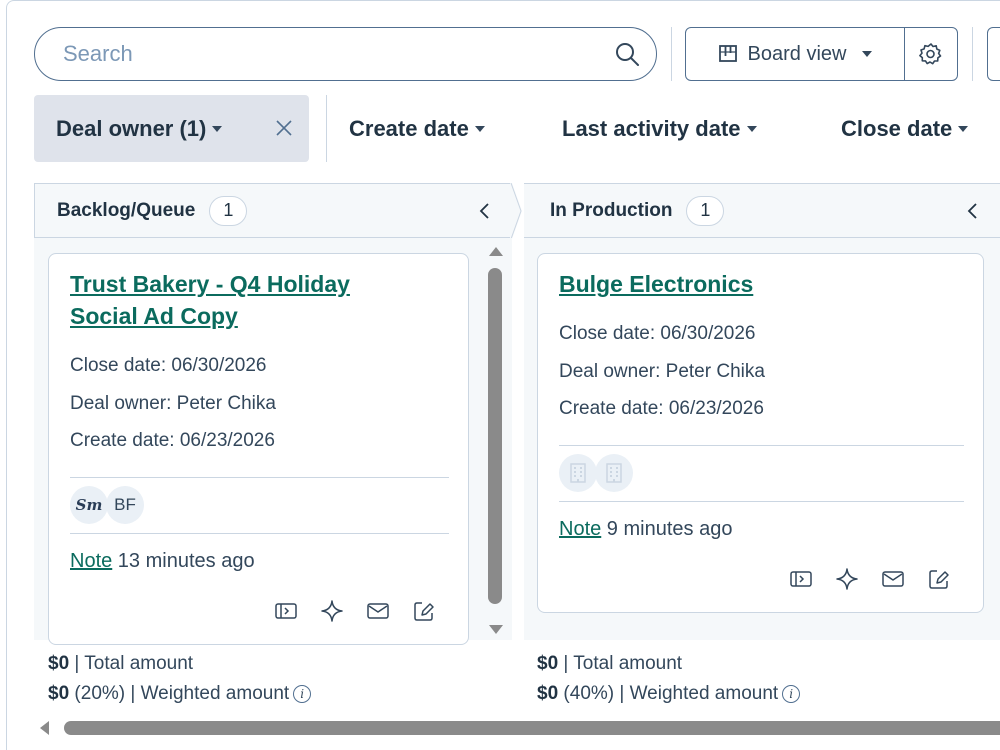 The height and width of the screenshot is (750, 1000). Describe the element at coordinates (210, 284) in the screenshot. I see `deal-title-line: Trust Bakery - Q4 Holiday` at that location.